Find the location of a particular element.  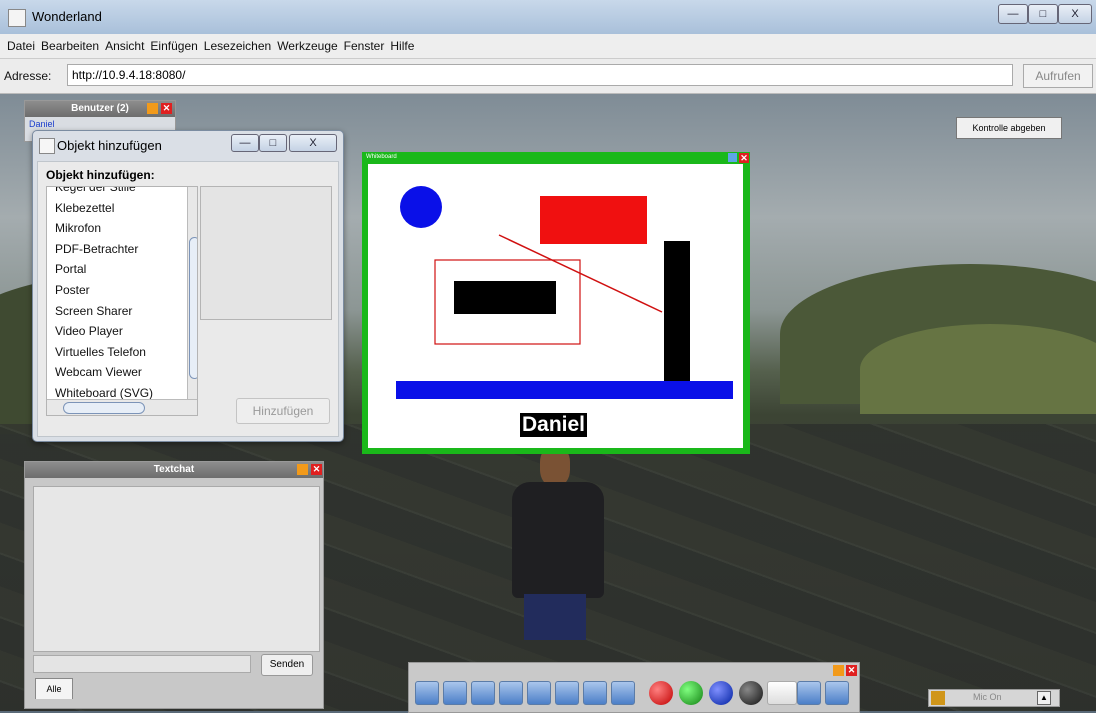

green-color-icon is located at coordinates (691, 693).